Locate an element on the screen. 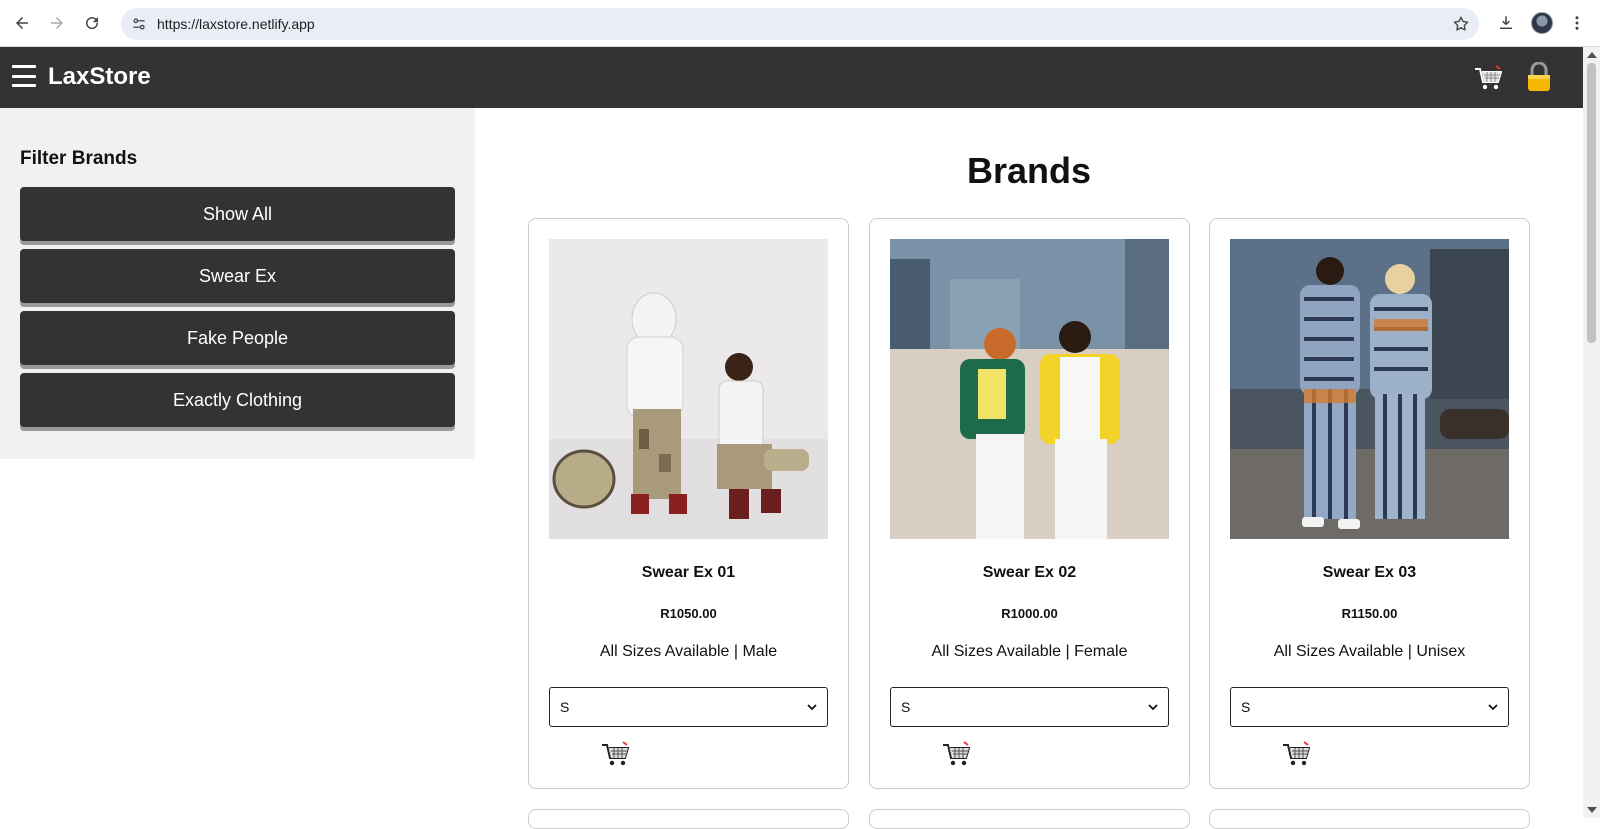  product-name: Swear Ex 02 is located at coordinates (1029, 572).